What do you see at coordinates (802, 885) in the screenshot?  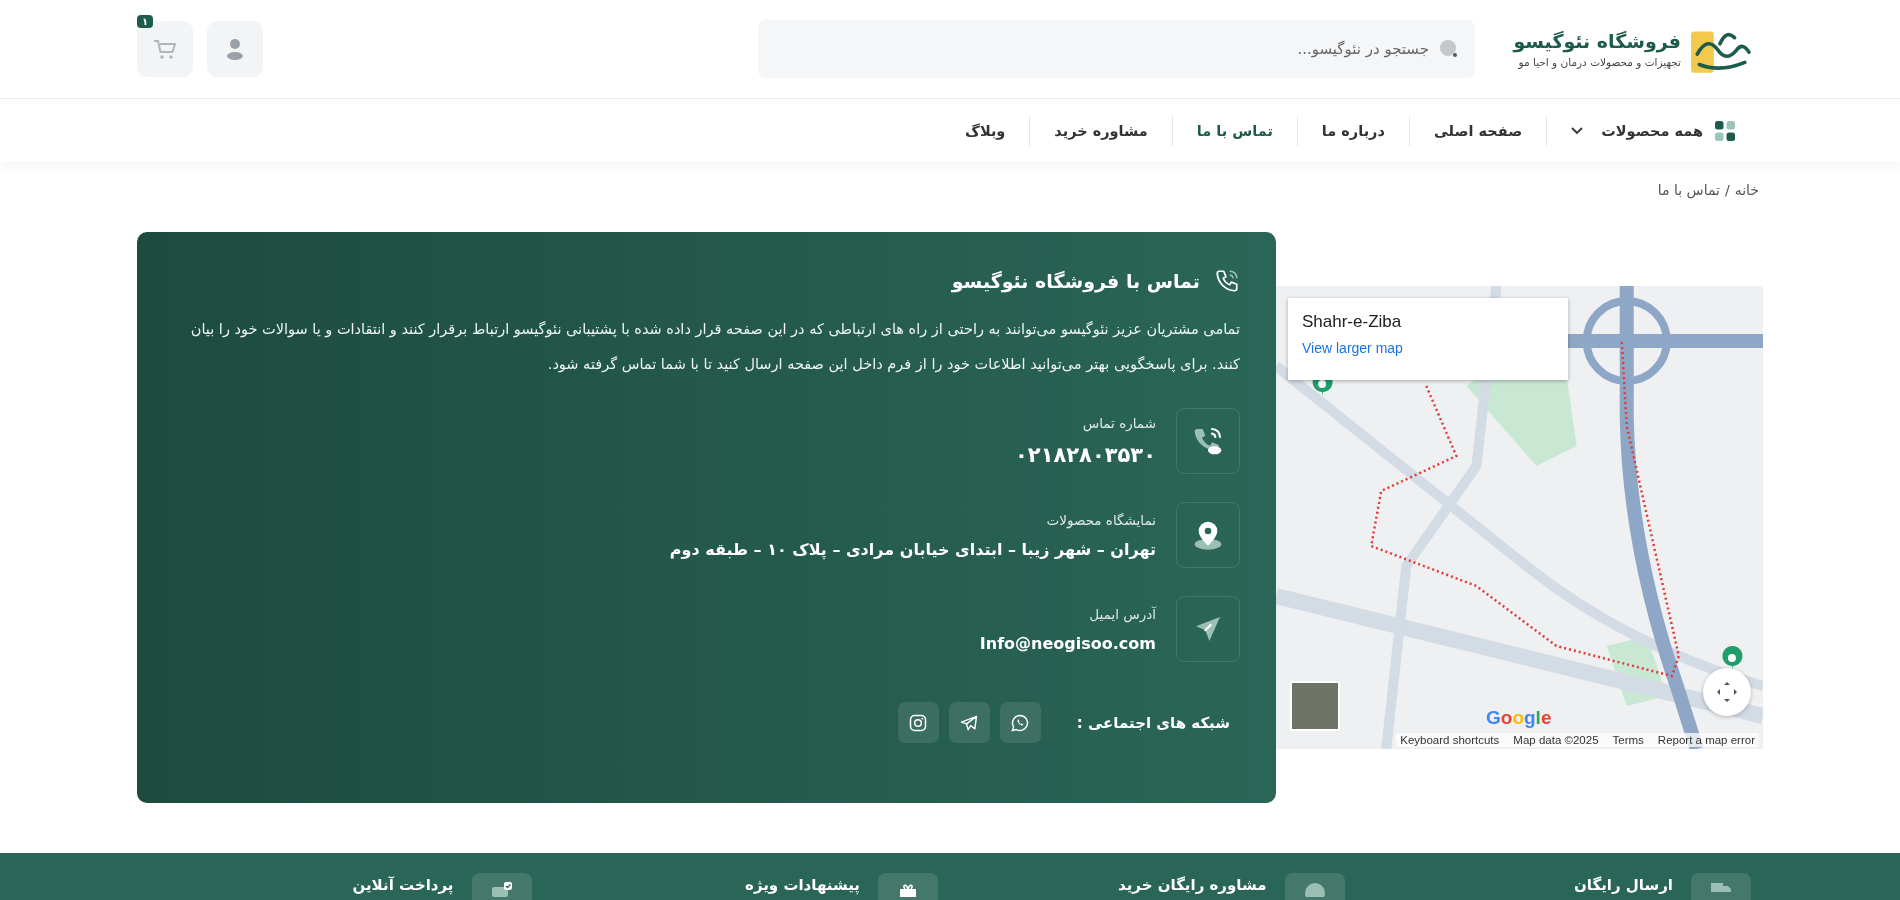 I see `feature-title: پیشنهادات ویژه` at bounding box center [802, 885].